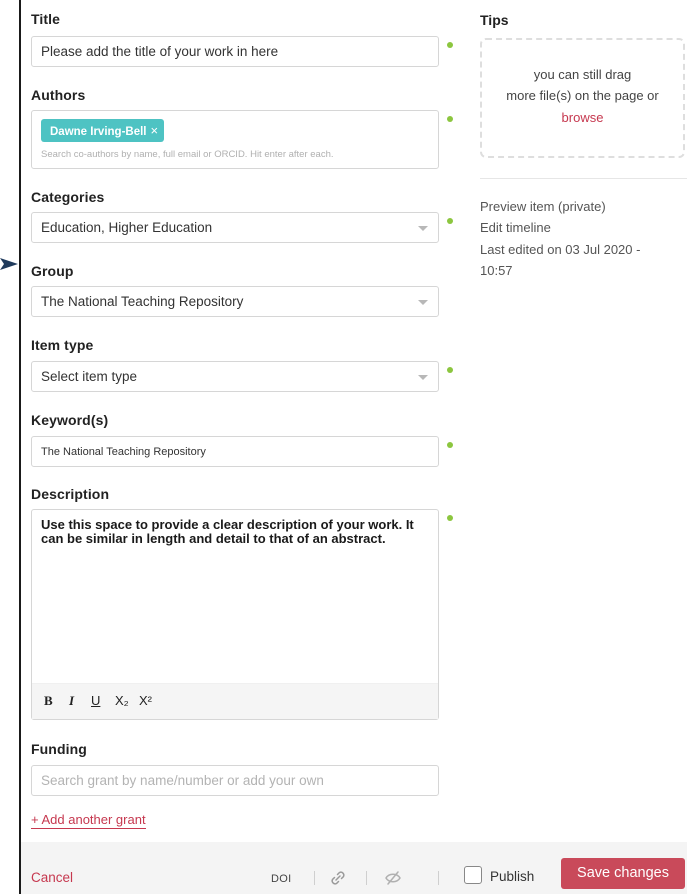  What do you see at coordinates (142, 301) in the screenshot?
I see `group-value: The National Teaching Repository` at bounding box center [142, 301].